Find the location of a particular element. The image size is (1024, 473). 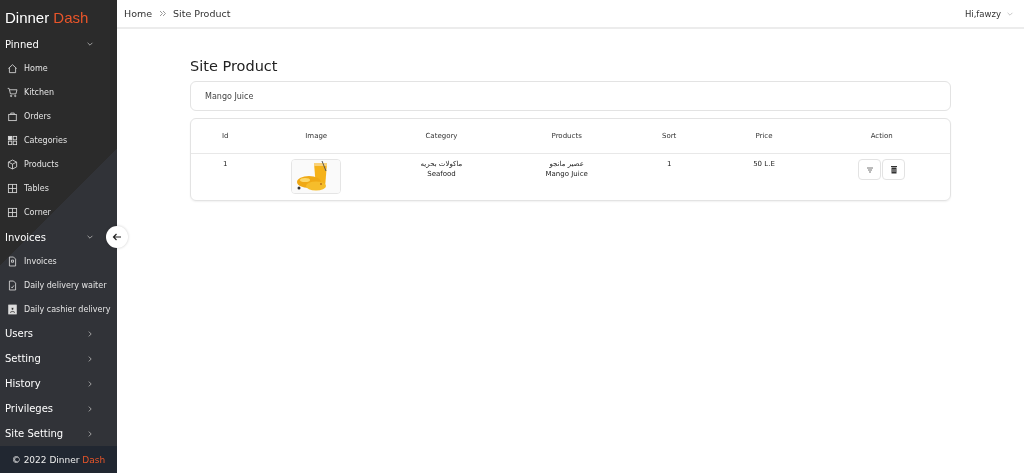

brand-logo: Dinner Dash is located at coordinates (58, 16).